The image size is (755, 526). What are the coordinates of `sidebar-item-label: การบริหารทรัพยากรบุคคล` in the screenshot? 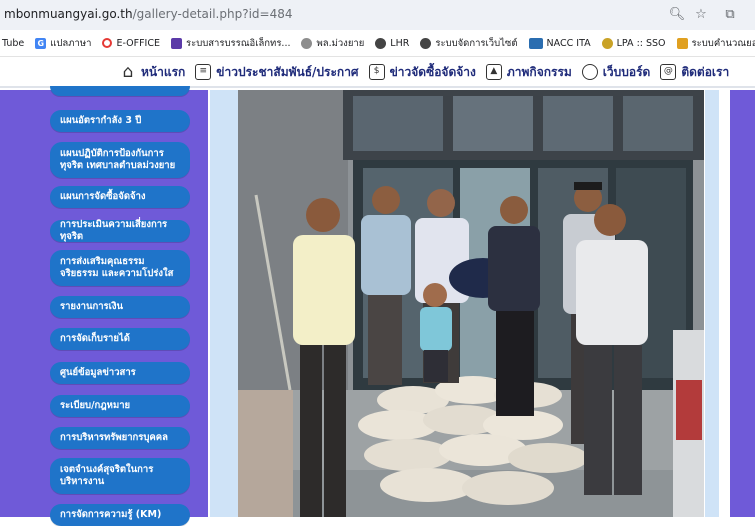 It's located at (114, 438).